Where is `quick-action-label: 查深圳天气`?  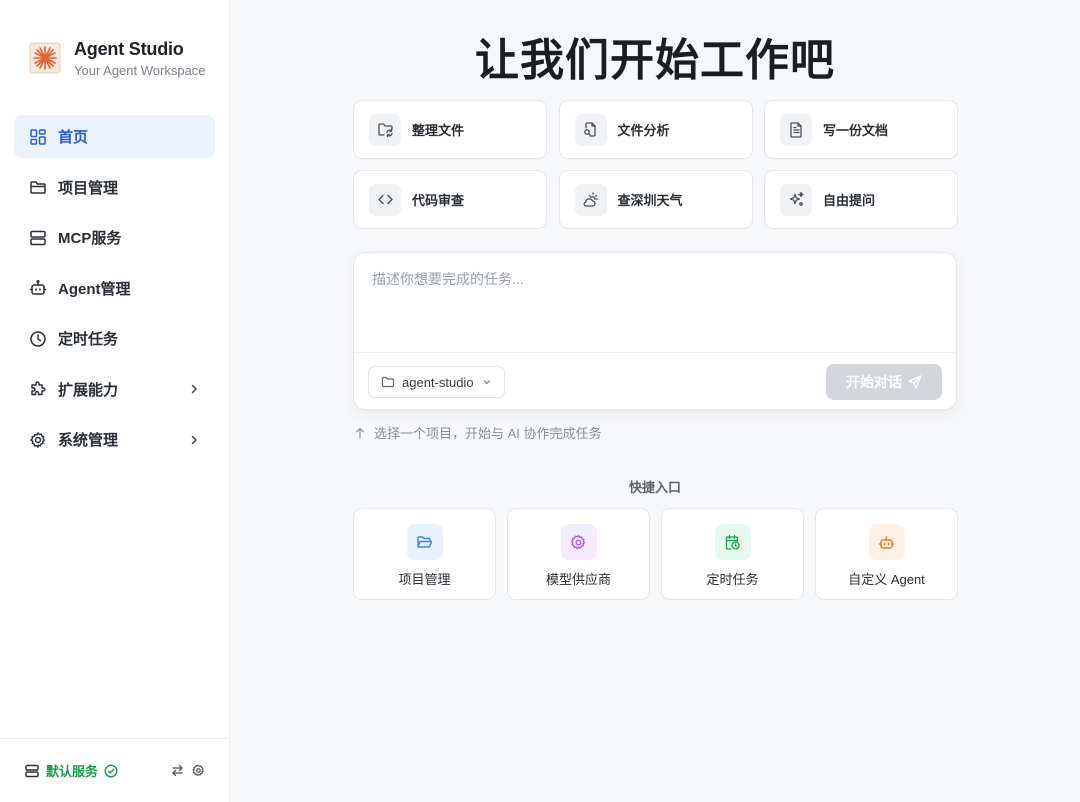
quick-action-label: 查深圳天气 is located at coordinates (650, 200).